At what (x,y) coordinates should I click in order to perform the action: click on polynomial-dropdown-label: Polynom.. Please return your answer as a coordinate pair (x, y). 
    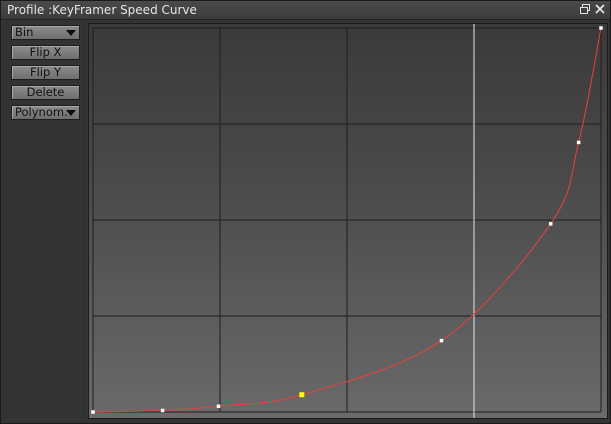
    Looking at the image, I should click on (41, 112).